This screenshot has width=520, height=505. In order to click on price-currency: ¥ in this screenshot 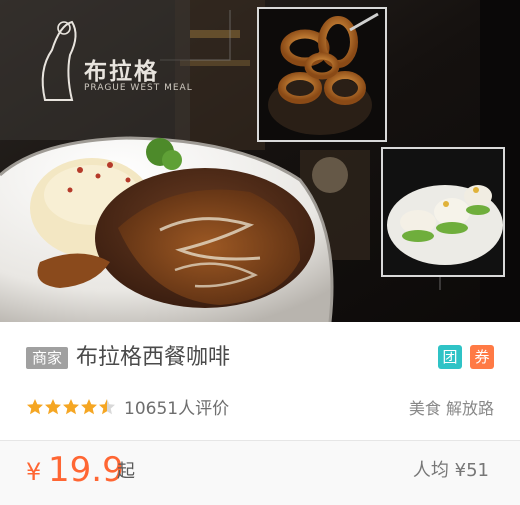, I will do `click(34, 472)`.